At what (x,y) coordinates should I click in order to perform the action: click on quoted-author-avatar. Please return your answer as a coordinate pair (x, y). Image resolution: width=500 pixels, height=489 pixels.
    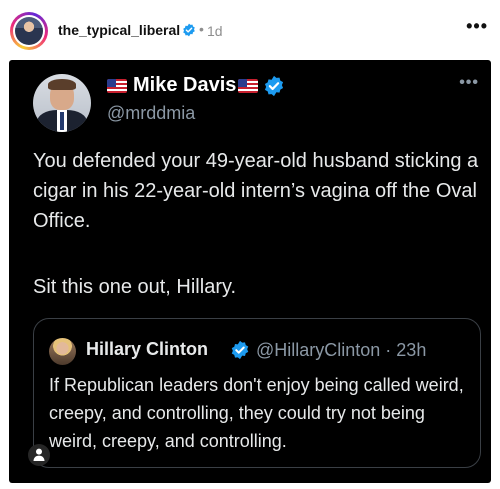
    Looking at the image, I should click on (62, 351).